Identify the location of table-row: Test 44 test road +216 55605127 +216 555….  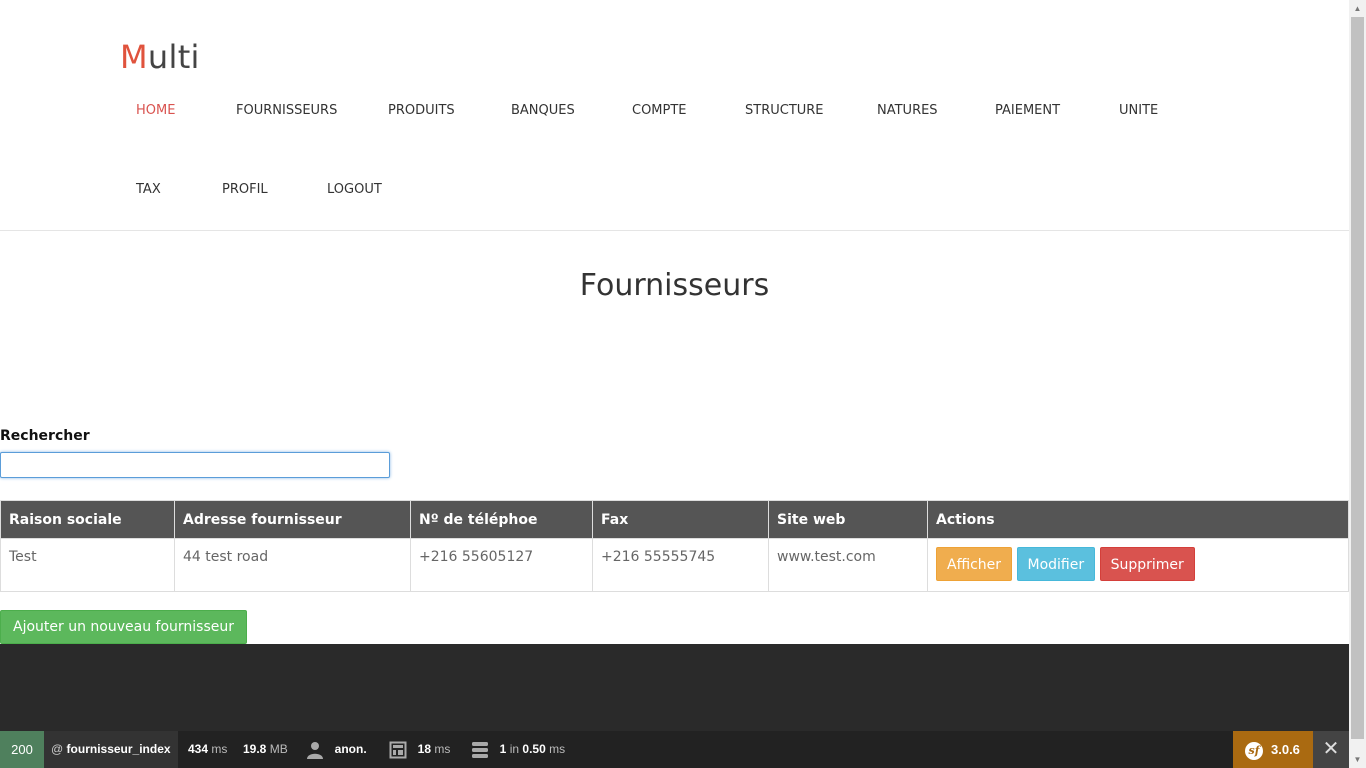
(674, 565).